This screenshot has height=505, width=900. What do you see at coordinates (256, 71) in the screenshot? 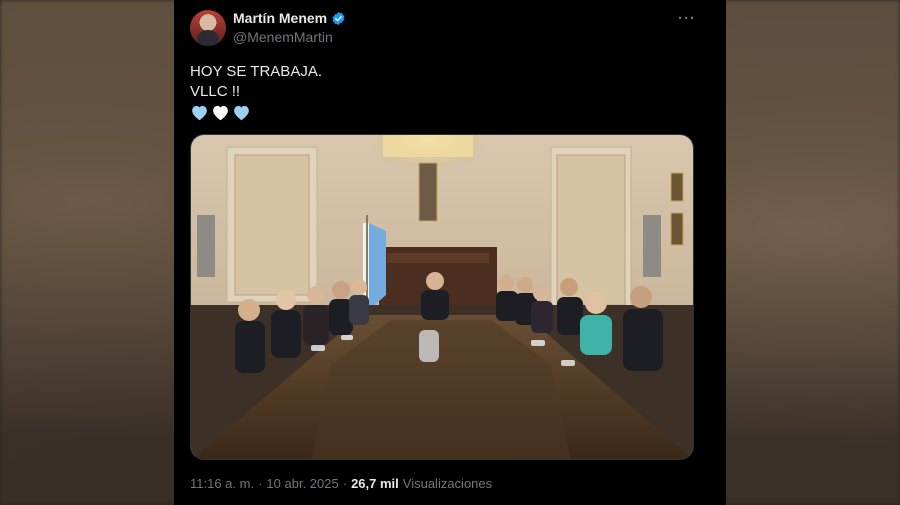
I see `post-line-1: HOY SE TRABAJA.` at bounding box center [256, 71].